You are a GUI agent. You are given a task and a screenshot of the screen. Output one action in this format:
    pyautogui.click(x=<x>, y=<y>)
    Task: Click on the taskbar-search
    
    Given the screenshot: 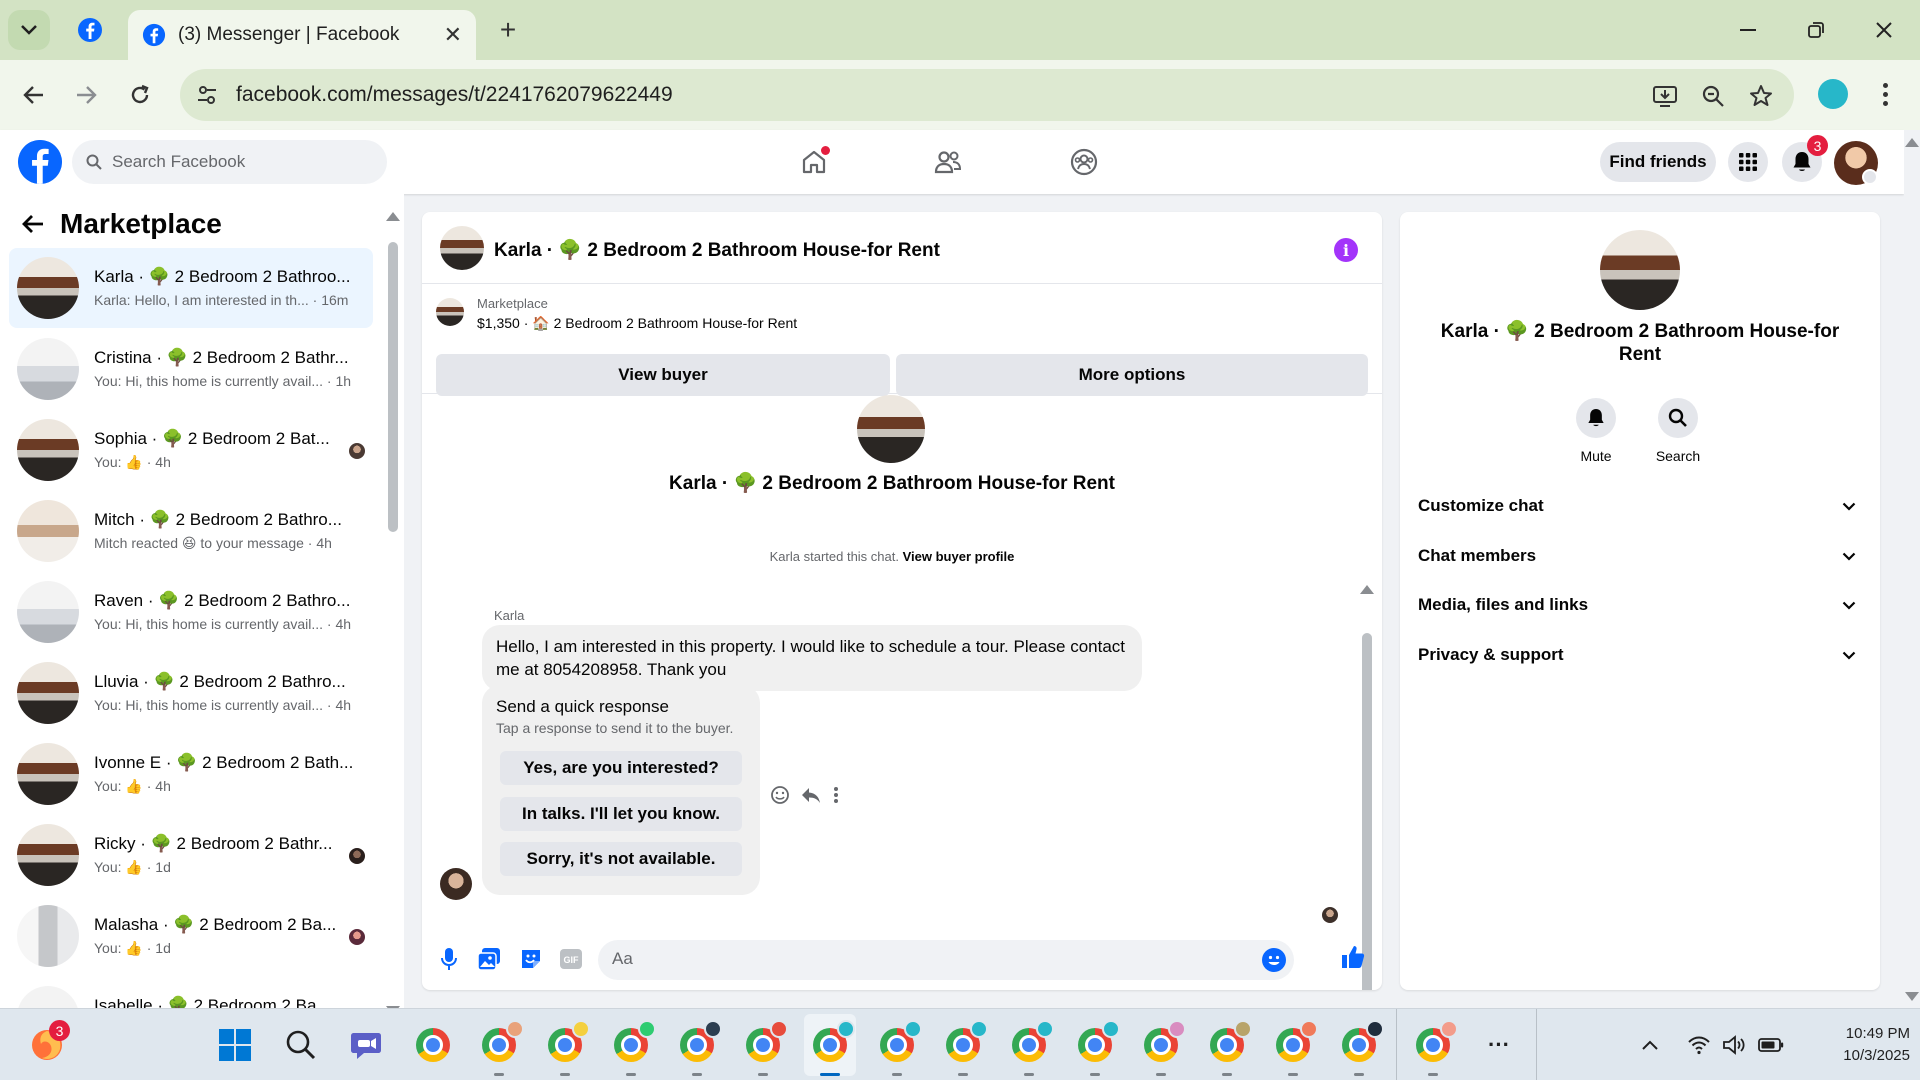 What is the action you would take?
    pyautogui.click(x=301, y=1045)
    